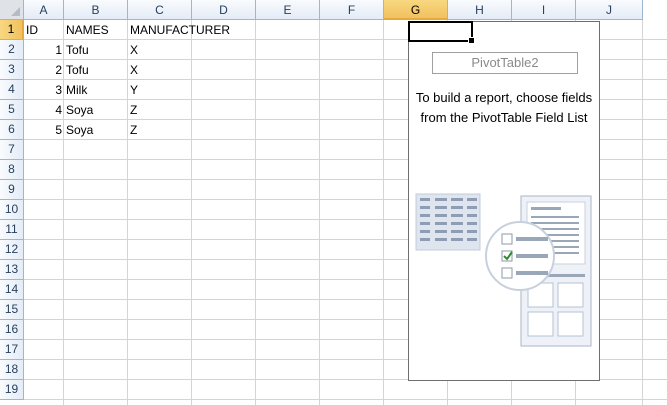 The image size is (667, 405). What do you see at coordinates (12, 190) in the screenshot?
I see `row-header-9: 9` at bounding box center [12, 190].